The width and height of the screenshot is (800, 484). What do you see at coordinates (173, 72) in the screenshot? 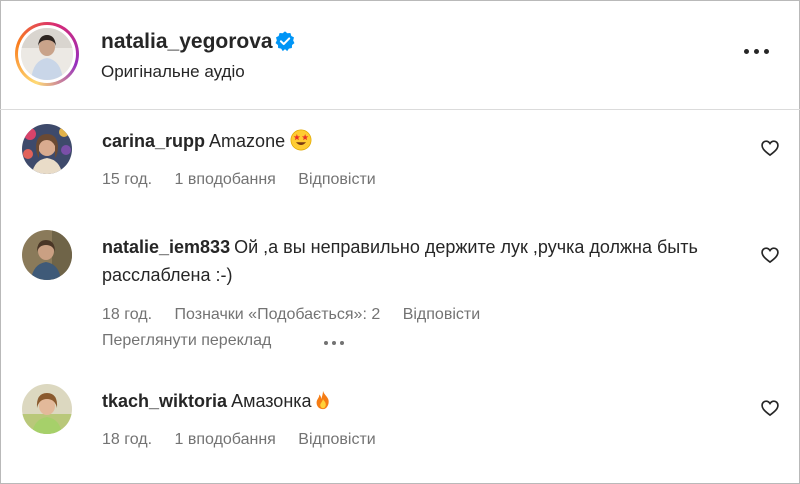
I see `original-audio-link: Оригінальне аудіо` at bounding box center [173, 72].